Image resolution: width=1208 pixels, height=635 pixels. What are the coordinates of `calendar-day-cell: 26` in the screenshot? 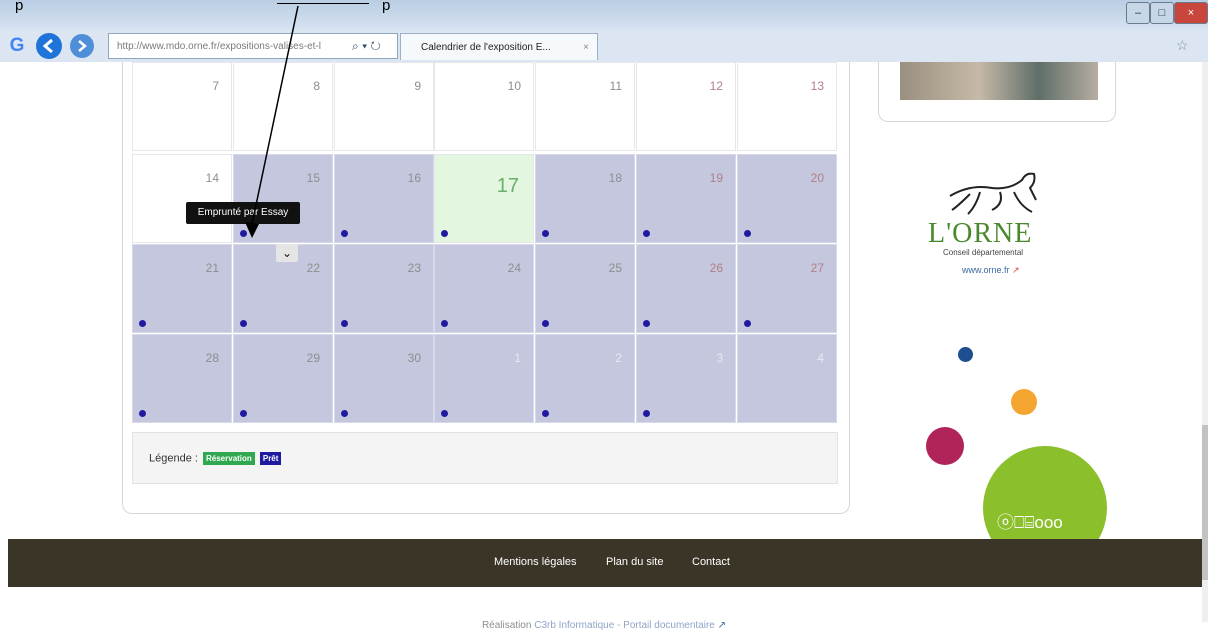 It's located at (686, 288).